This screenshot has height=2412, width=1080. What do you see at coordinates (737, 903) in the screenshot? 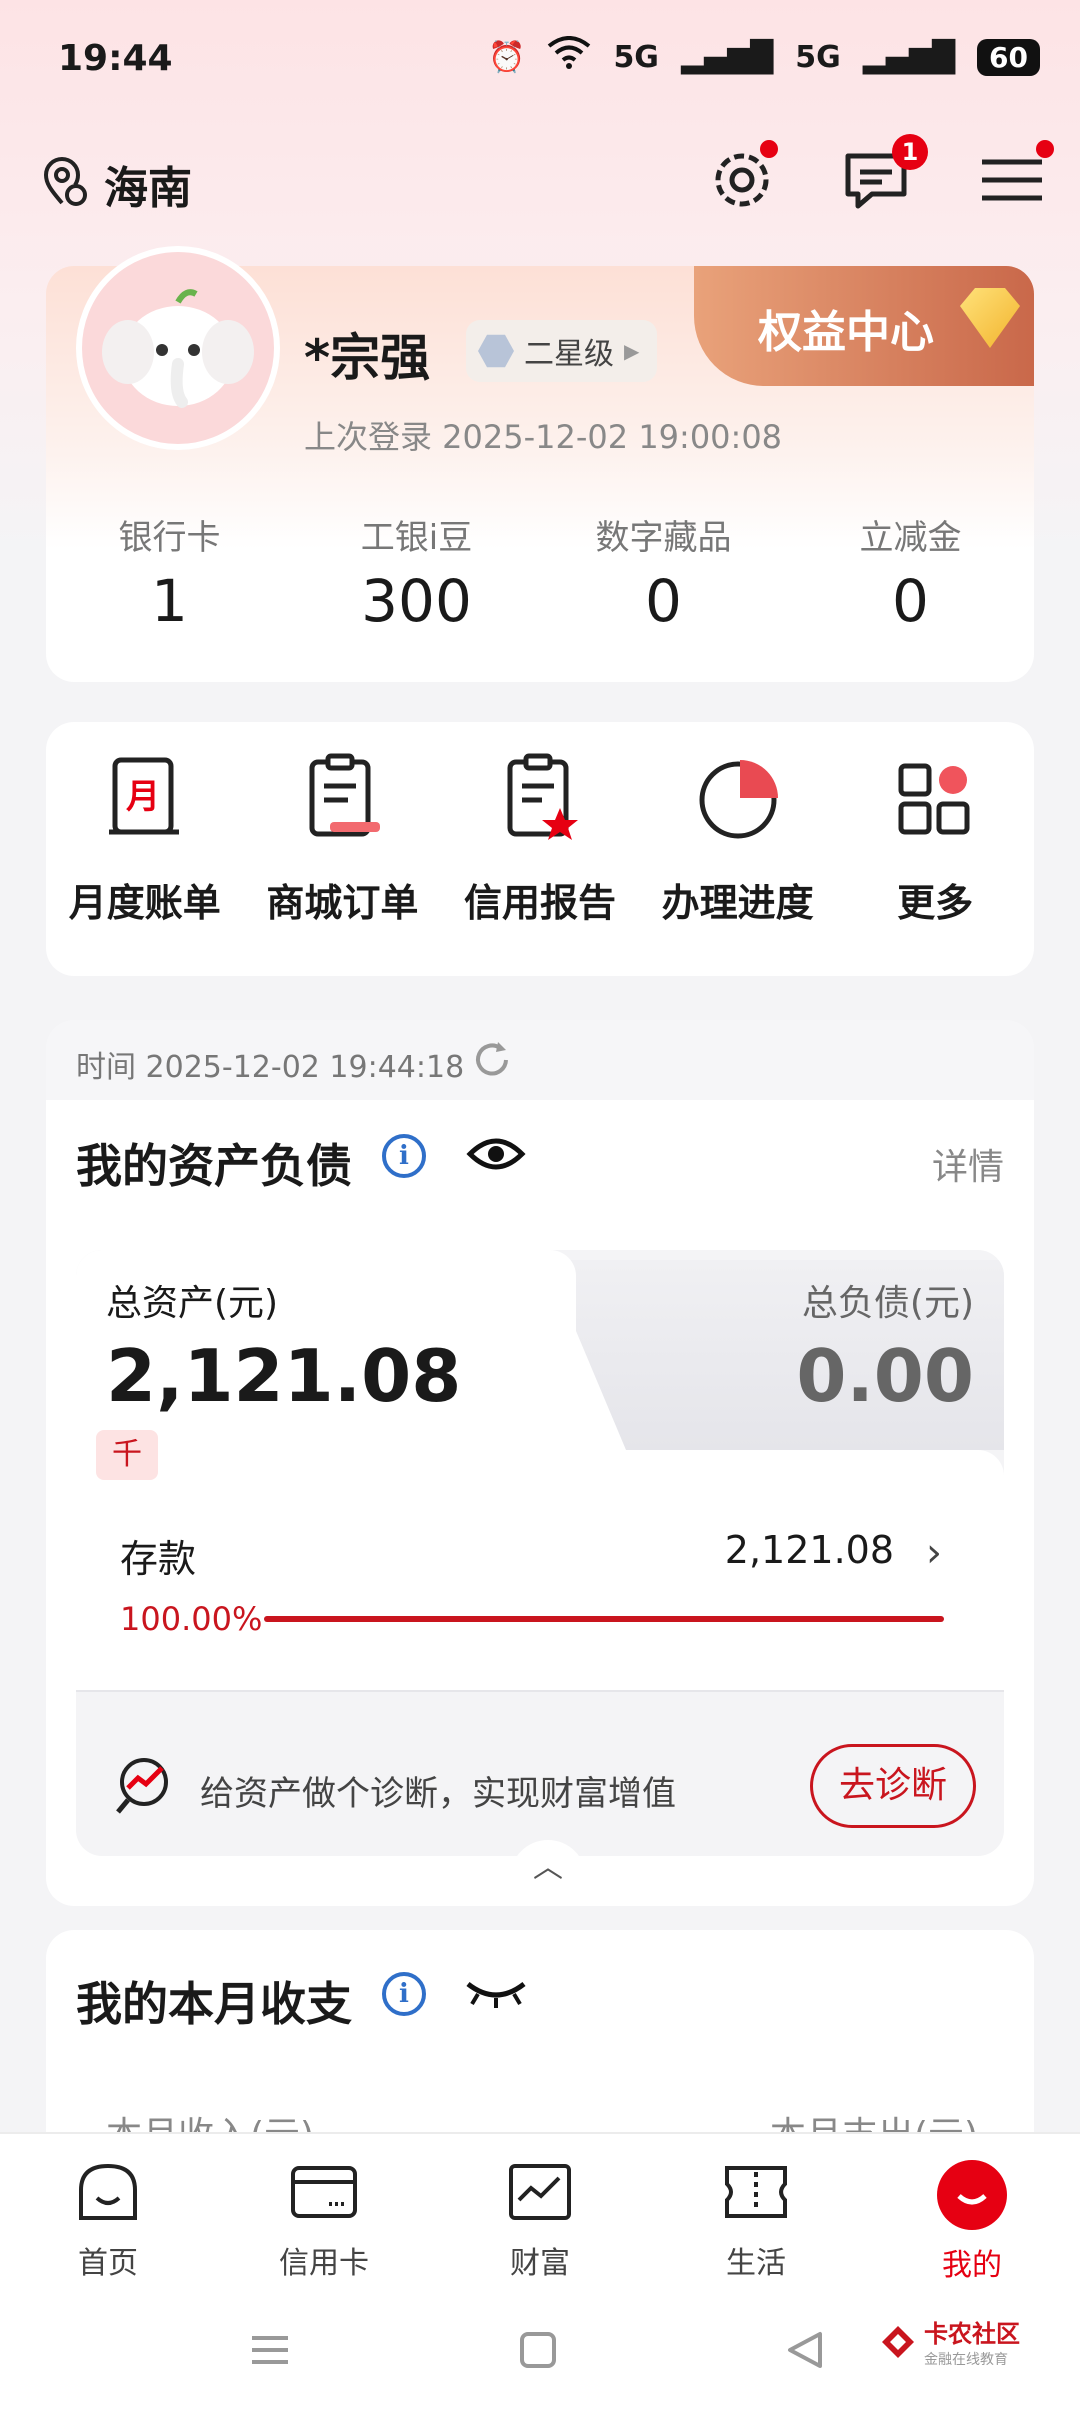
I see `quick-label: 办理进度` at bounding box center [737, 903].